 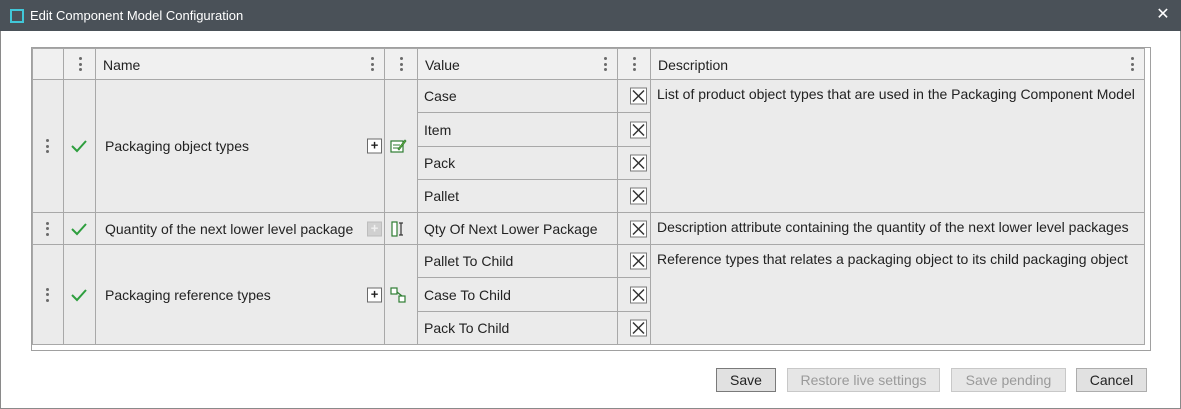 What do you see at coordinates (517, 261) in the screenshot?
I see `value-cell: Pallet To Child` at bounding box center [517, 261].